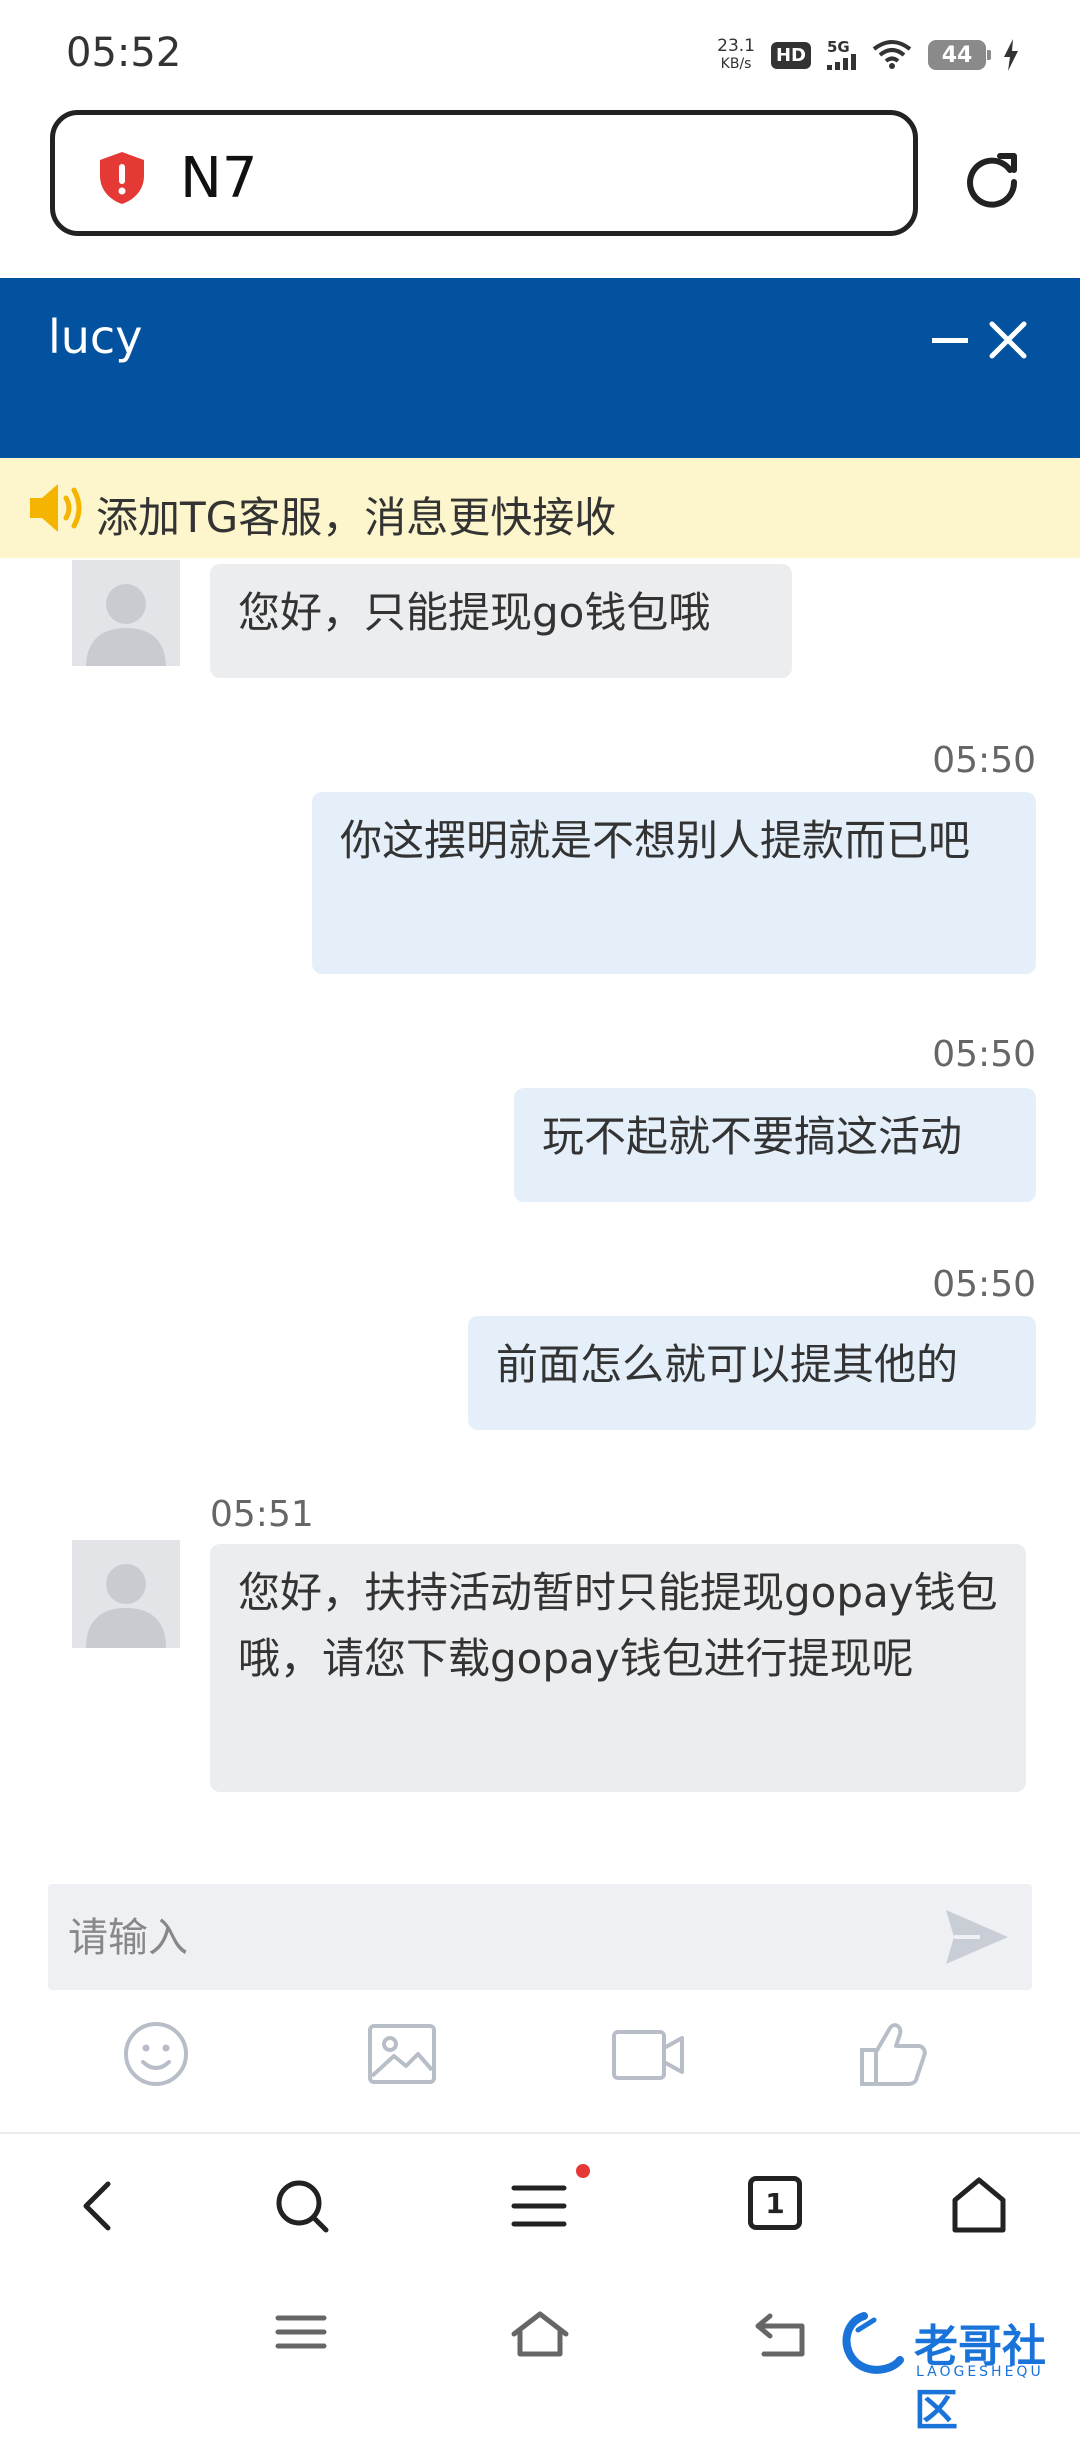  What do you see at coordinates (648, 2054) in the screenshot?
I see `video-icon` at bounding box center [648, 2054].